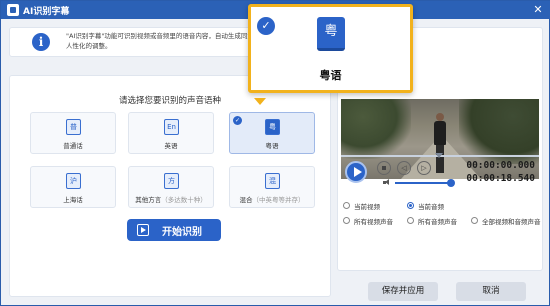  Describe the element at coordinates (143, 230) in the screenshot. I see `play-box-icon` at that location.